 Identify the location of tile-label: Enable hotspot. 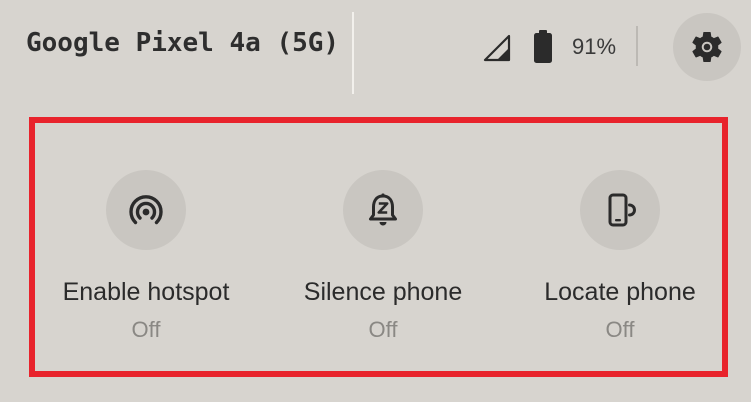
(146, 292).